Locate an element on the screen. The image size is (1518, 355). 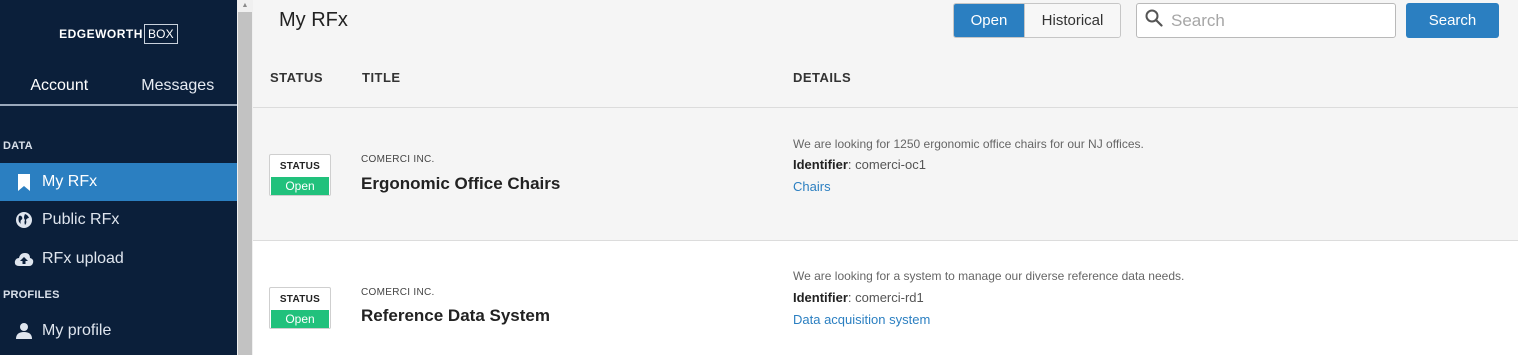
sidebar-item-label: My profile is located at coordinates (77, 330).